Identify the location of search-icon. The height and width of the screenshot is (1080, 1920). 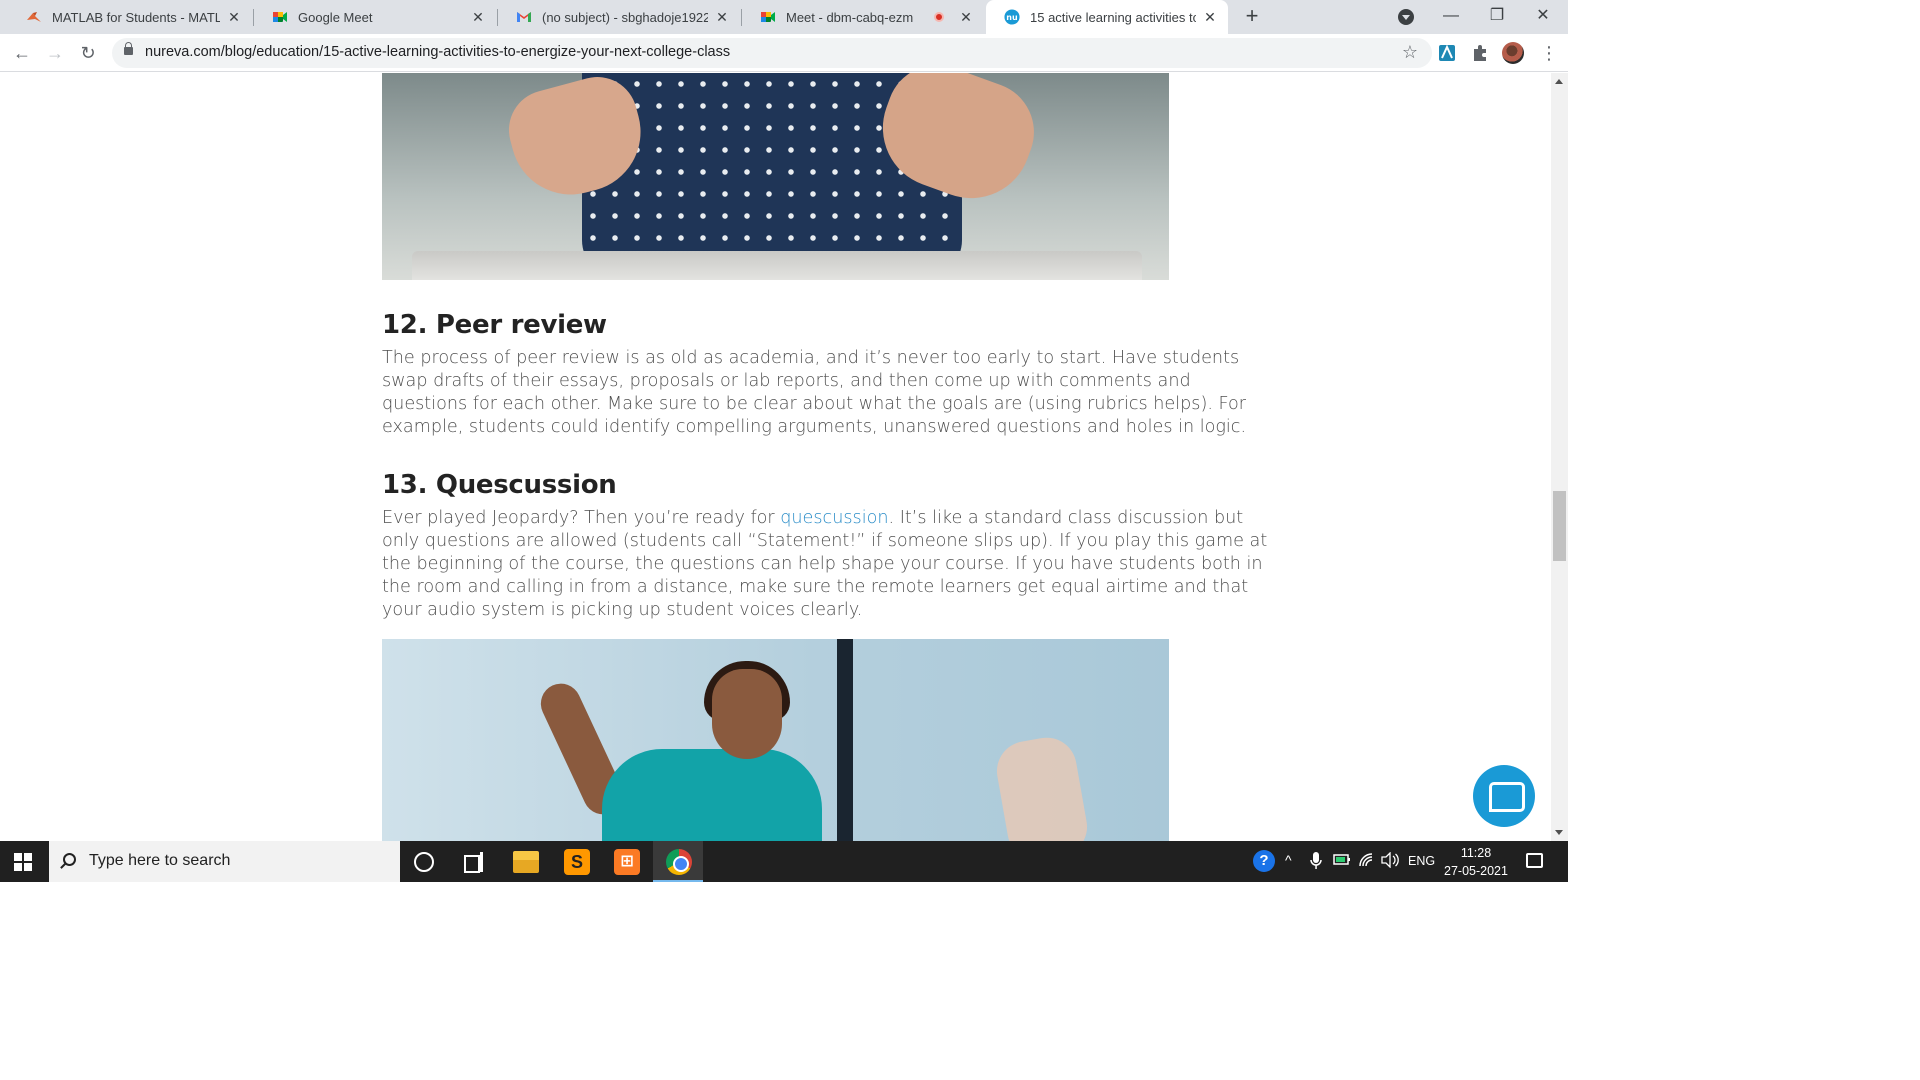
(69, 859).